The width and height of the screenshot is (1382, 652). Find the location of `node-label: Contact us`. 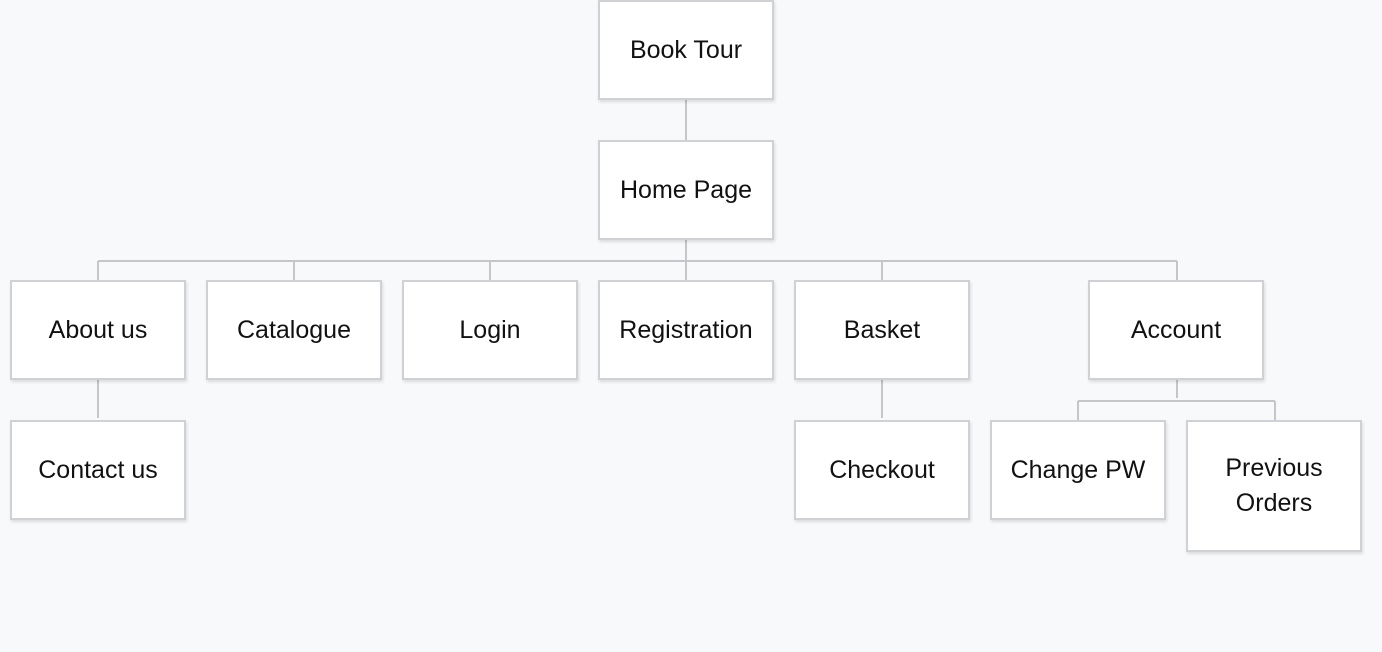

node-label: Contact us is located at coordinates (98, 469).